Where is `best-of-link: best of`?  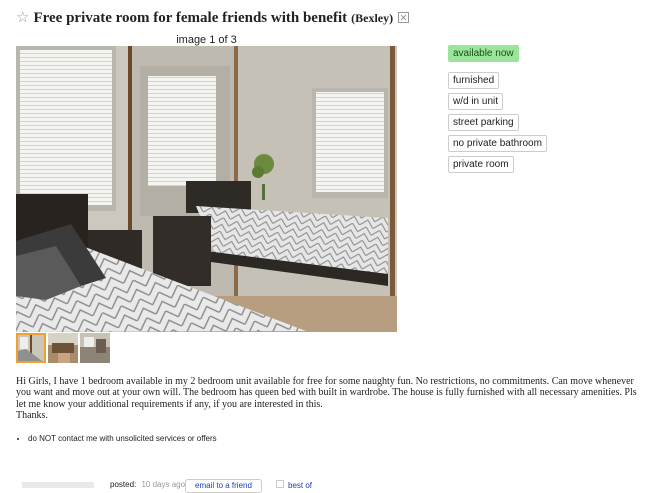
best-of-link: best of is located at coordinates (294, 485).